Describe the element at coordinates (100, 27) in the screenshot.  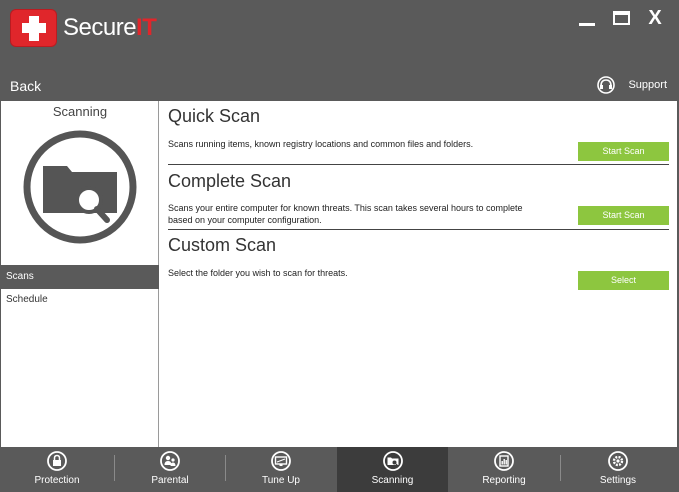
I see `brand-secure: Secure` at that location.